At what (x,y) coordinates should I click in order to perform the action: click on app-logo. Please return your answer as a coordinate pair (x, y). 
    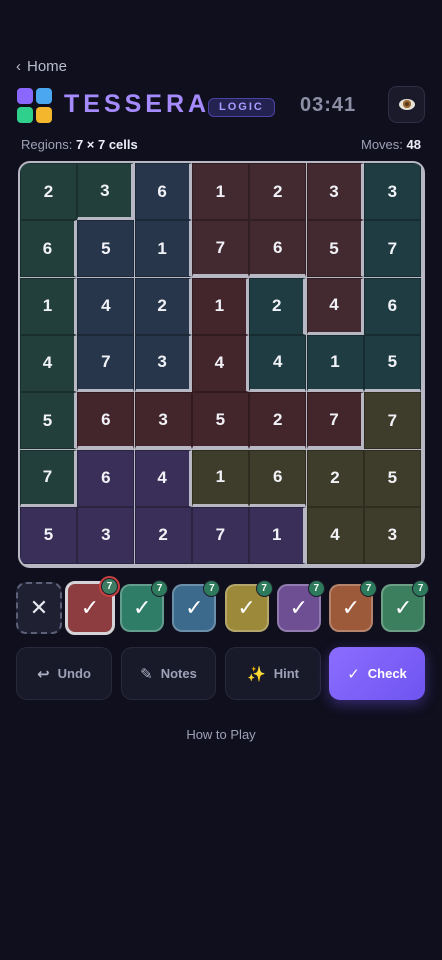
    Looking at the image, I should click on (35, 106).